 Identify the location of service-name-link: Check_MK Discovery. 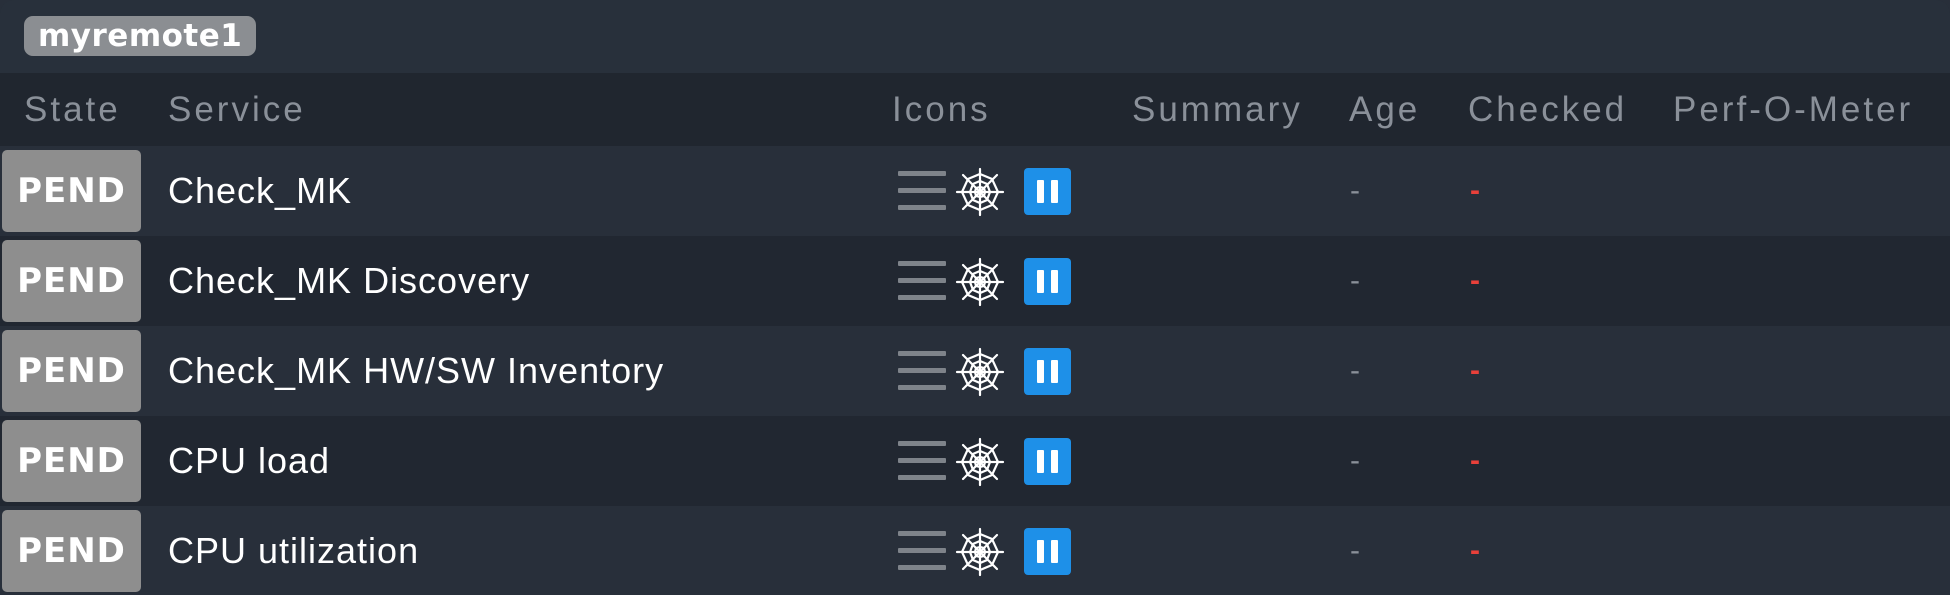
(349, 281).